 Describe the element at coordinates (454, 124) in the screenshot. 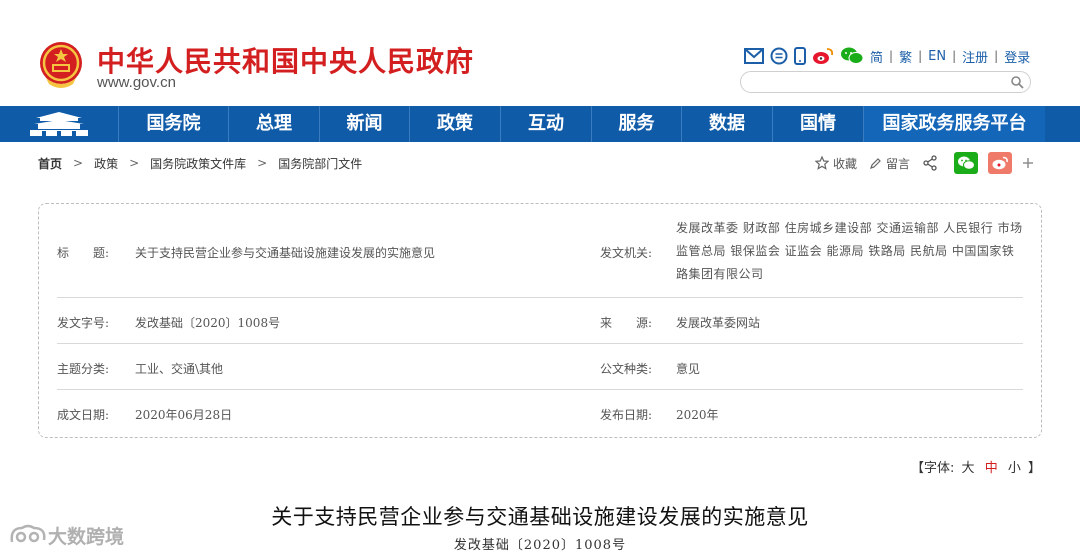

I see `nav-item-policy: 政策` at that location.